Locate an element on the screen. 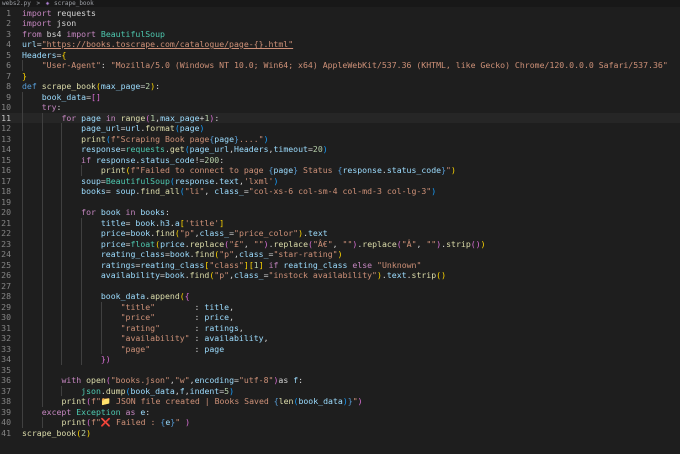  code-text: "availability" : availability, is located at coordinates (145, 338).